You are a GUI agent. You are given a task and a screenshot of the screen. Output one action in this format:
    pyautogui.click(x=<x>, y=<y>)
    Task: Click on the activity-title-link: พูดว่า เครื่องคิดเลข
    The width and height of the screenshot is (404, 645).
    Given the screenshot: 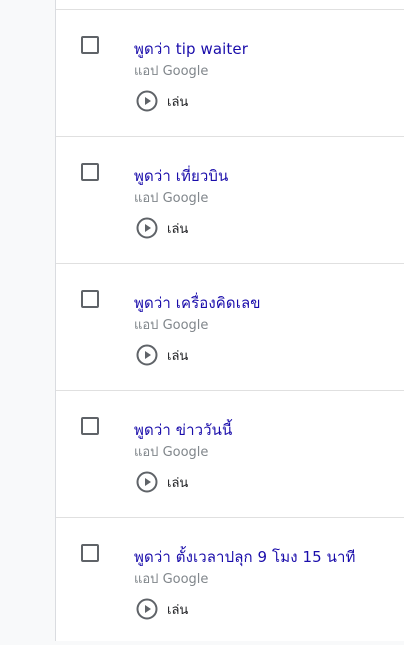 What is the action you would take?
    pyautogui.click(x=197, y=303)
    